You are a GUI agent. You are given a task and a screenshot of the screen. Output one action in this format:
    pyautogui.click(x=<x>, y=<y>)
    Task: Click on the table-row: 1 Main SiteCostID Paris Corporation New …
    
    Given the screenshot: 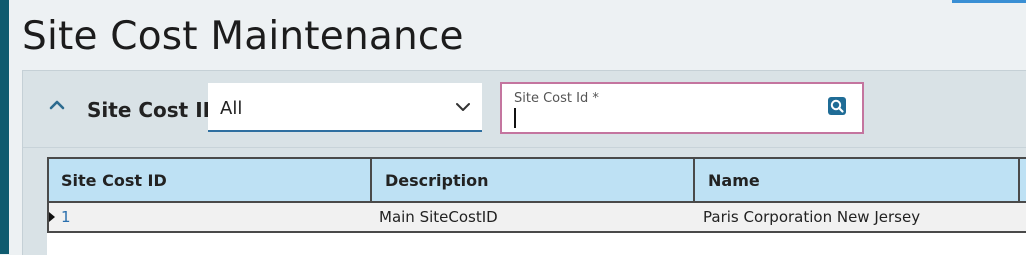 What is the action you would take?
    pyautogui.click(x=536, y=218)
    